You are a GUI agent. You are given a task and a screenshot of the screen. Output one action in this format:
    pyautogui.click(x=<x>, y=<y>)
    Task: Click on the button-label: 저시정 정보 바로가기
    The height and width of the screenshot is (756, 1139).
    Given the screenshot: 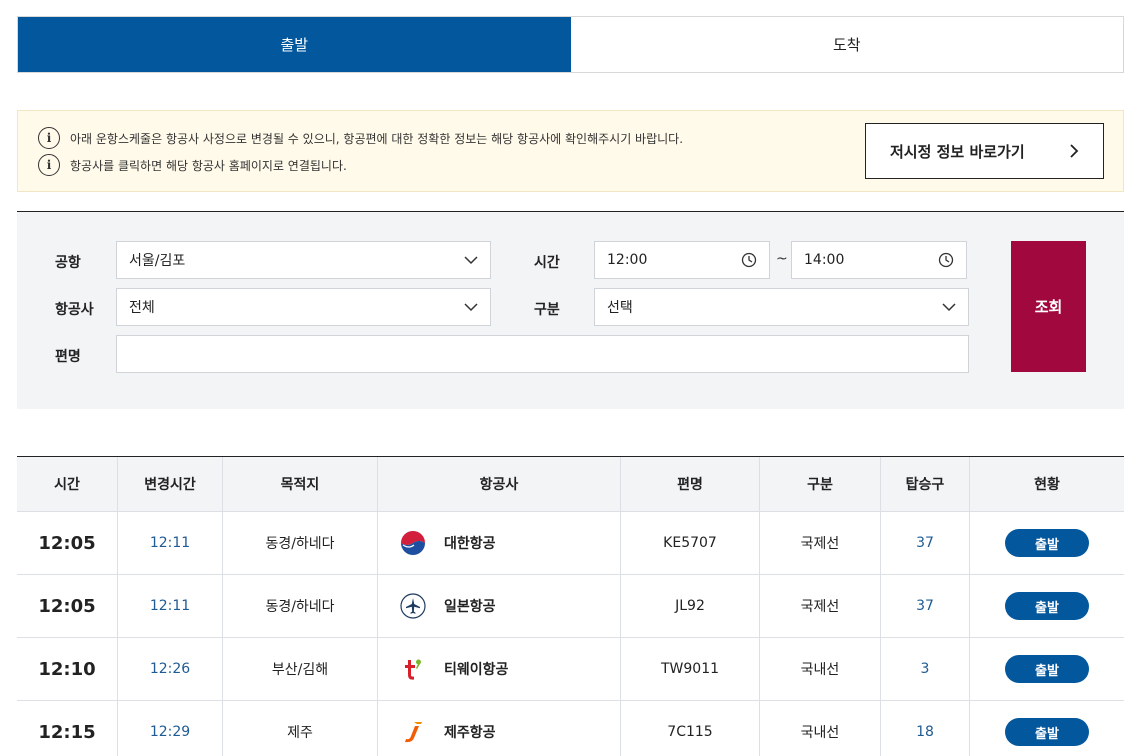 What is the action you would take?
    pyautogui.click(x=957, y=151)
    